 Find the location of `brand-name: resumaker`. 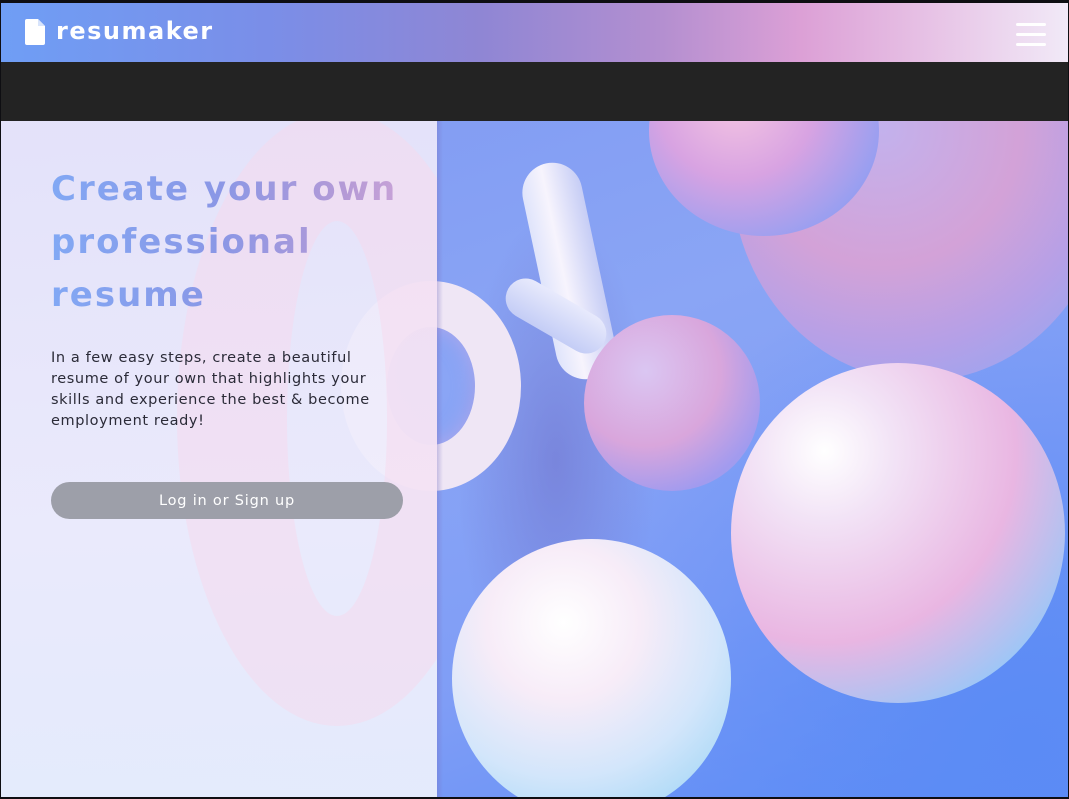

brand-name: resumaker is located at coordinates (135, 31).